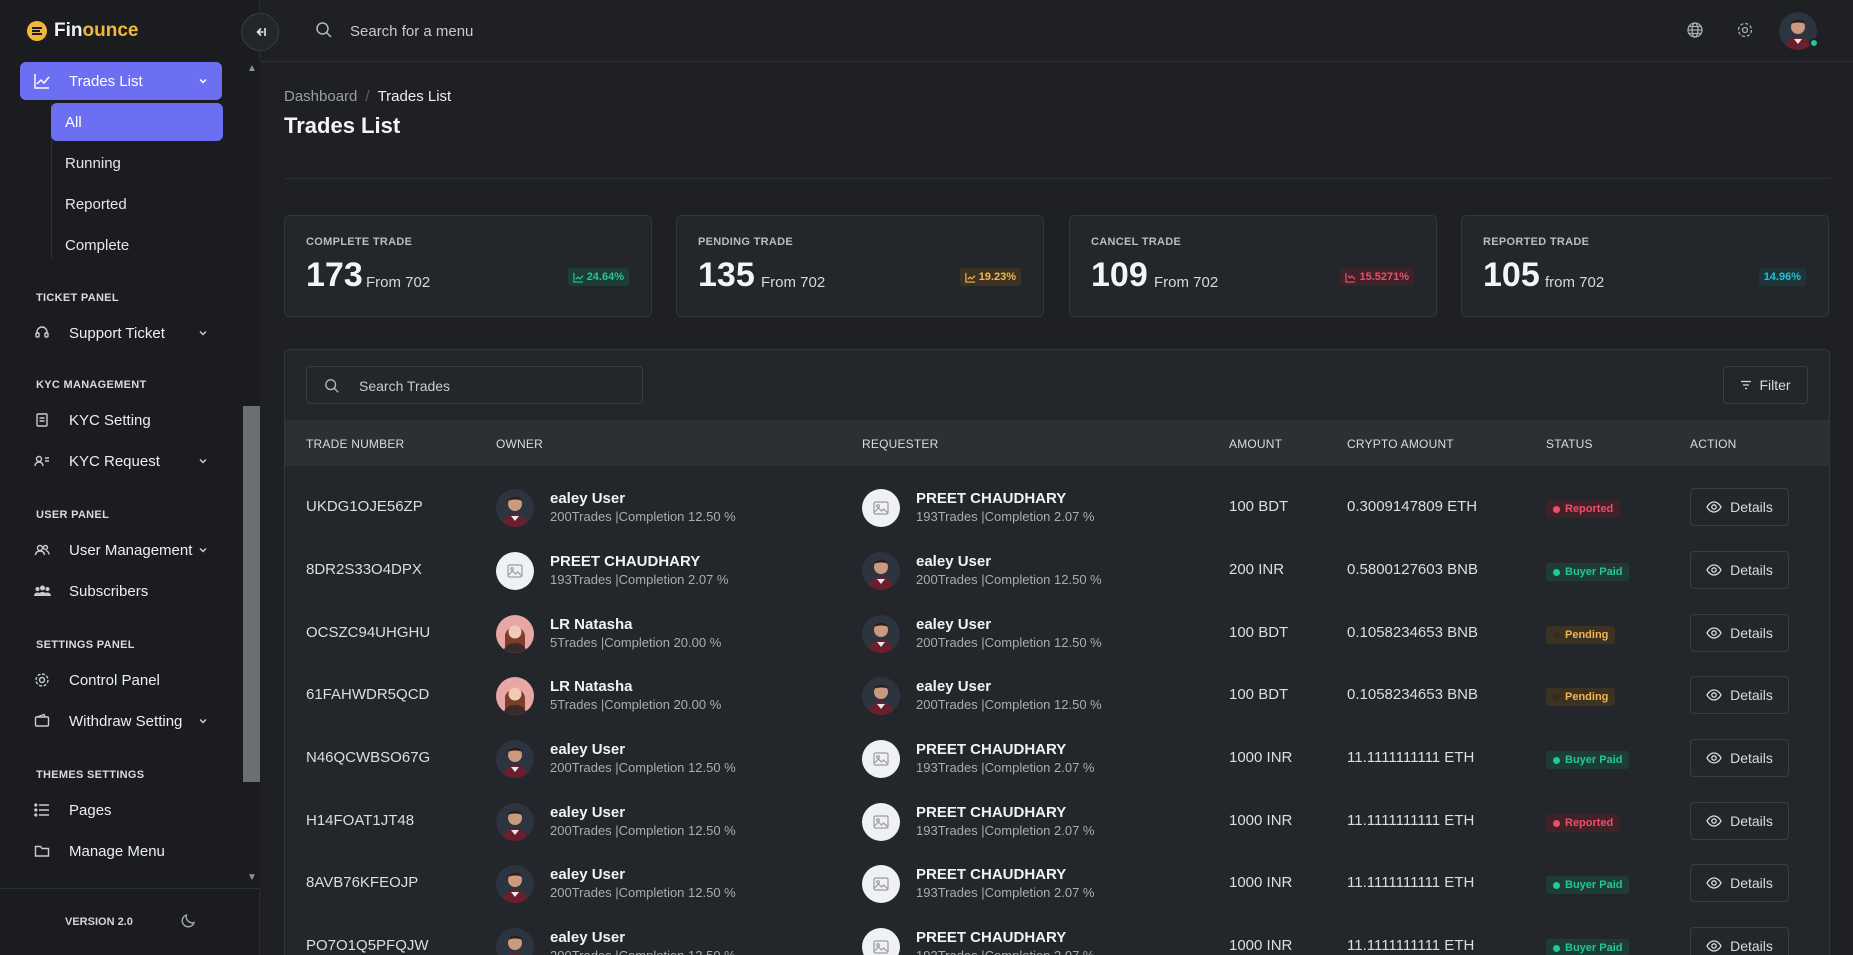  Describe the element at coordinates (643, 951) in the screenshot. I see `owner-stats: 200Trades |Completion 12.50 %` at that location.